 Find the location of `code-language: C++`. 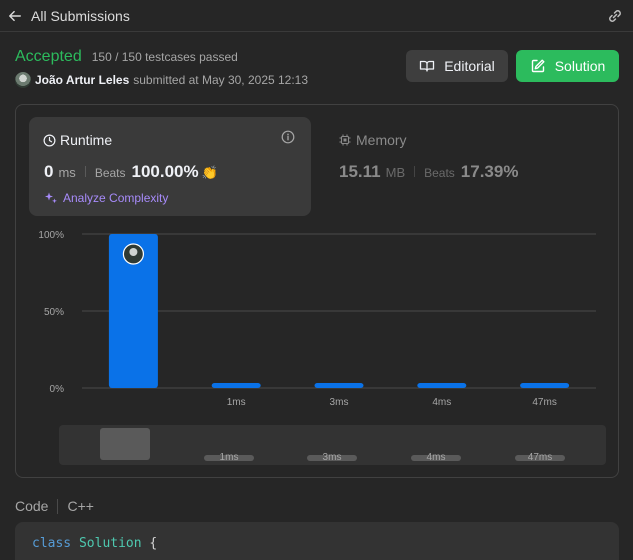

code-language: C++ is located at coordinates (80, 506).